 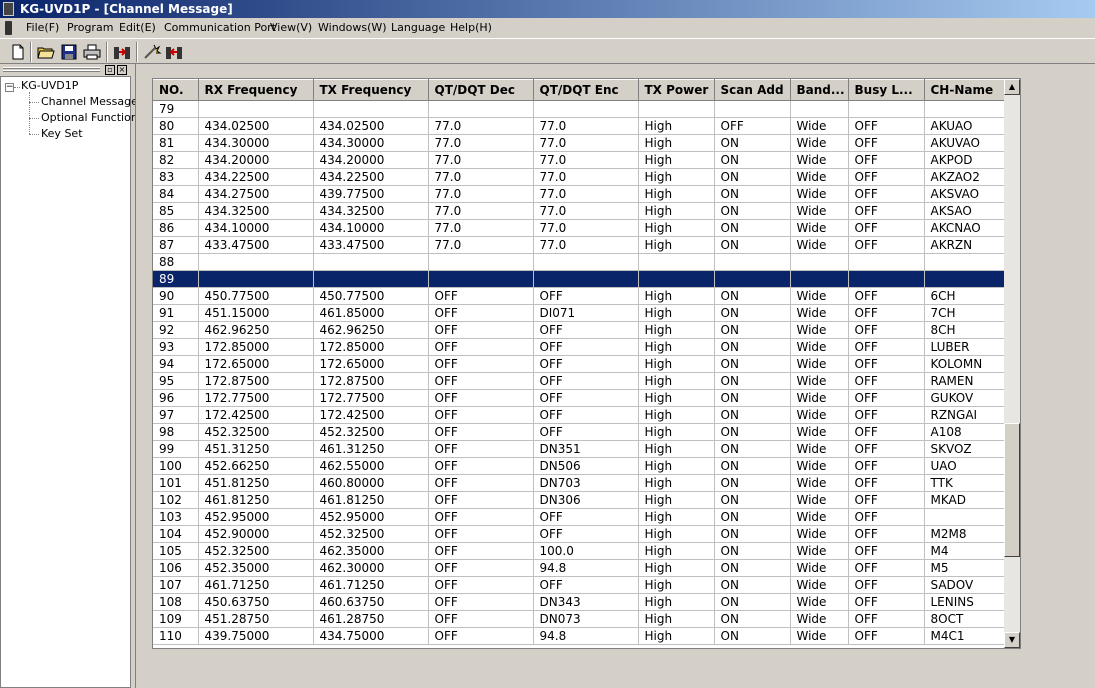 I want to click on cell-ch-name: M2M8, so click(x=964, y=534).